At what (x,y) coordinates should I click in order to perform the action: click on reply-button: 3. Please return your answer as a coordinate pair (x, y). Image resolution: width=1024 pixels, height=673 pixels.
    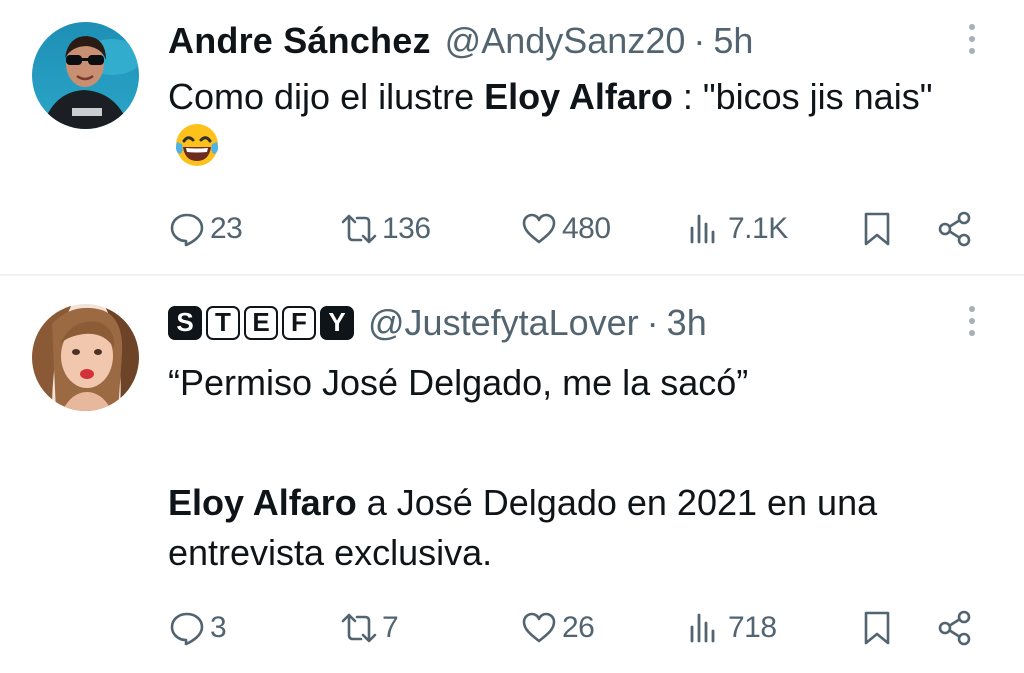
    Looking at the image, I should click on (197, 628).